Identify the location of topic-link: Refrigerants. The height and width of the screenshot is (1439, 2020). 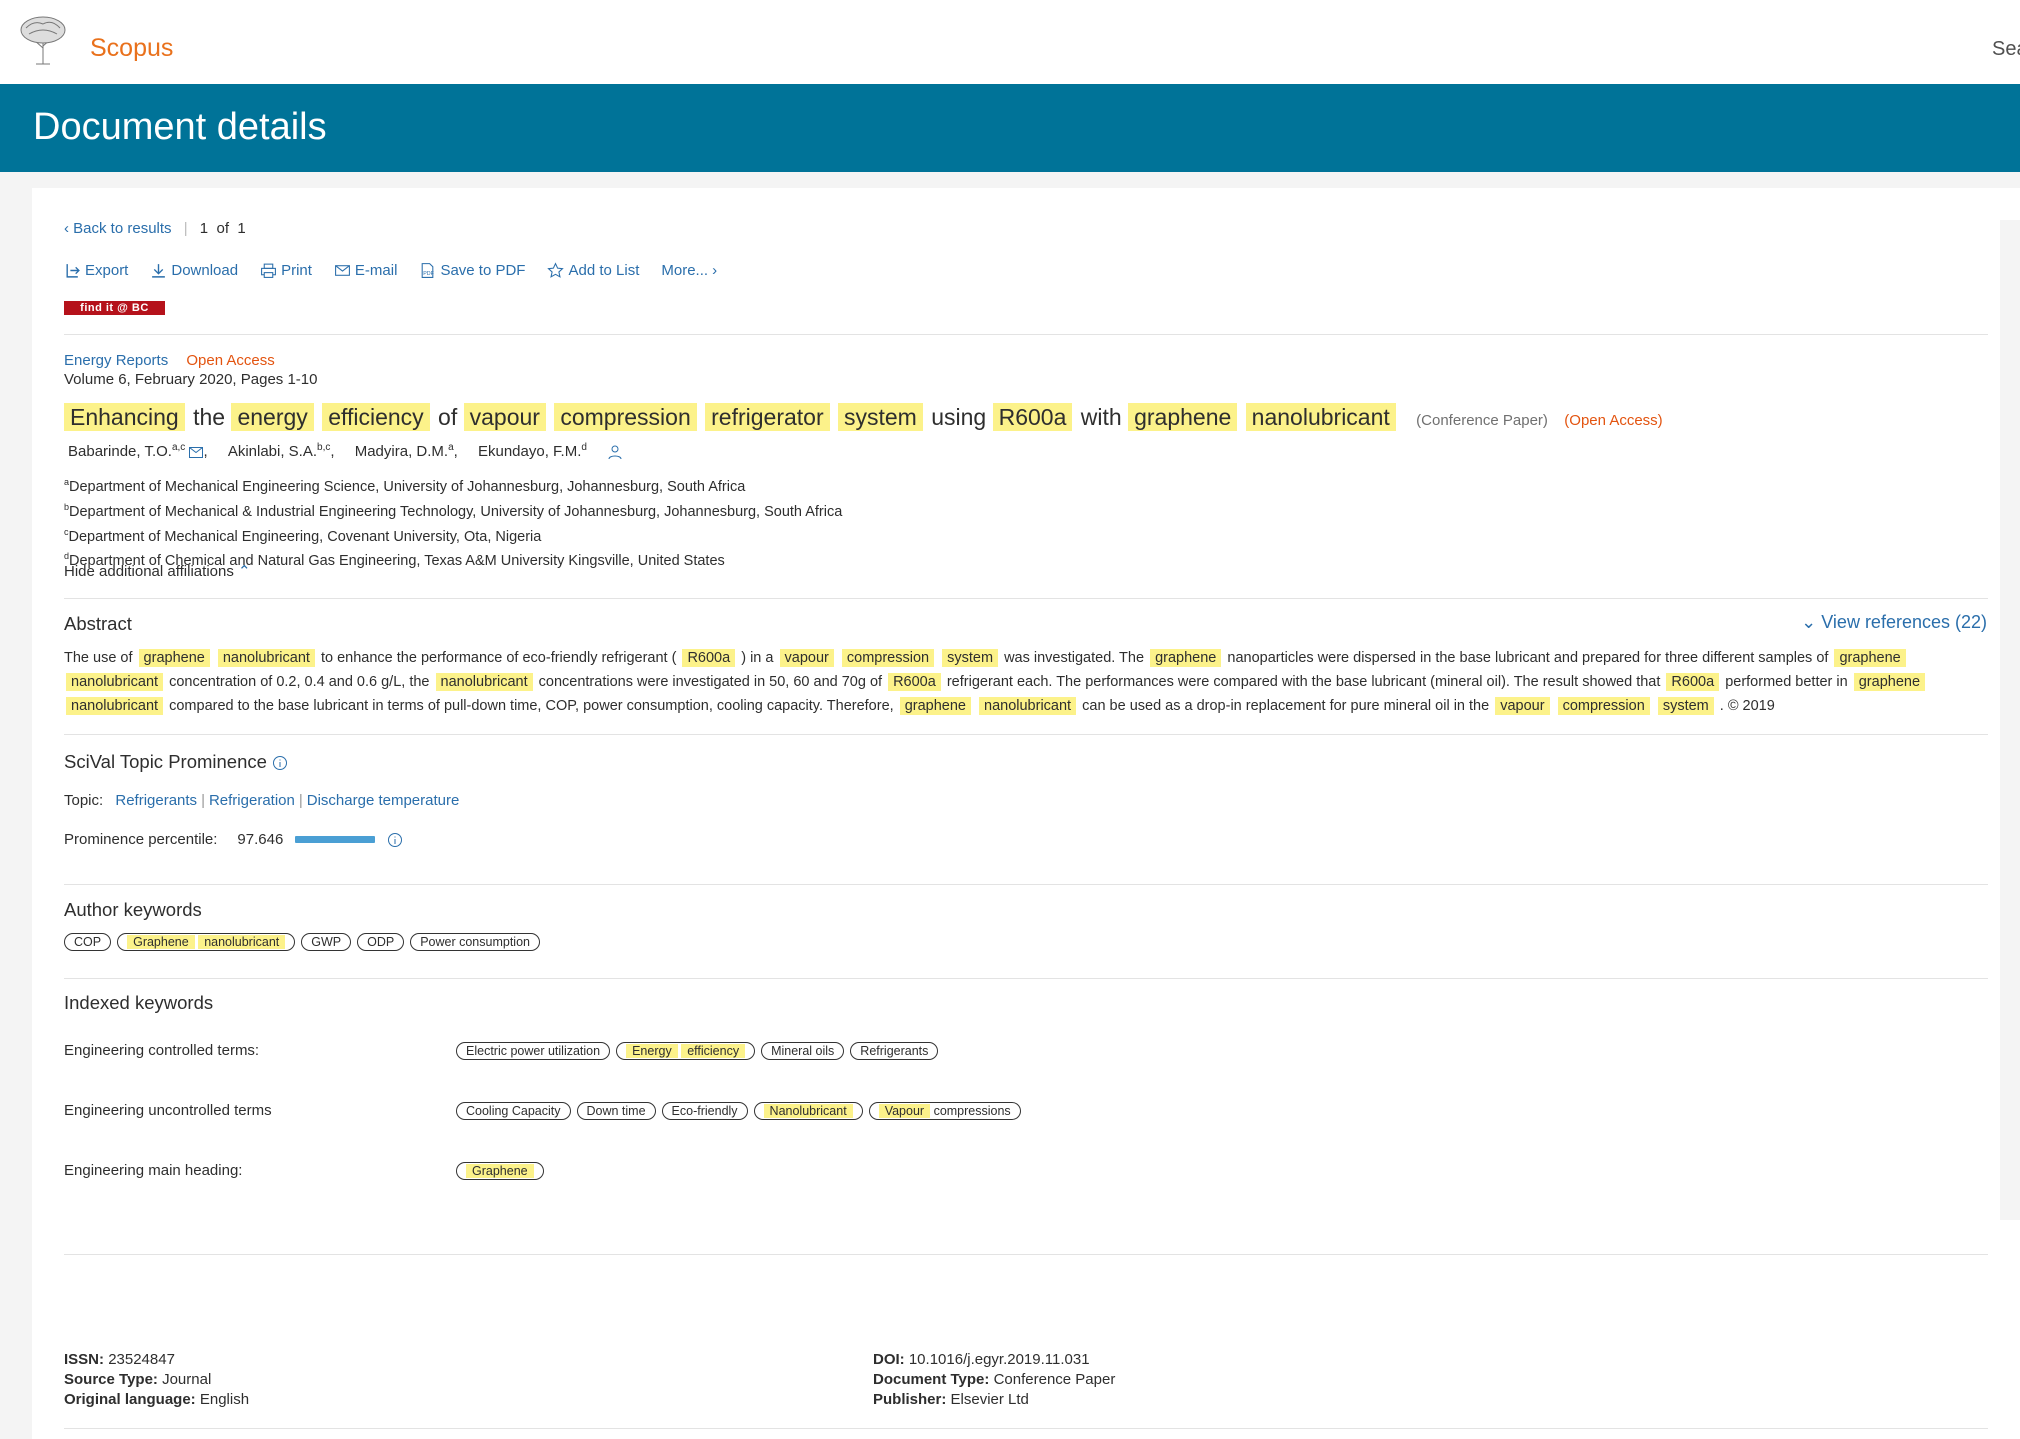
(156, 800).